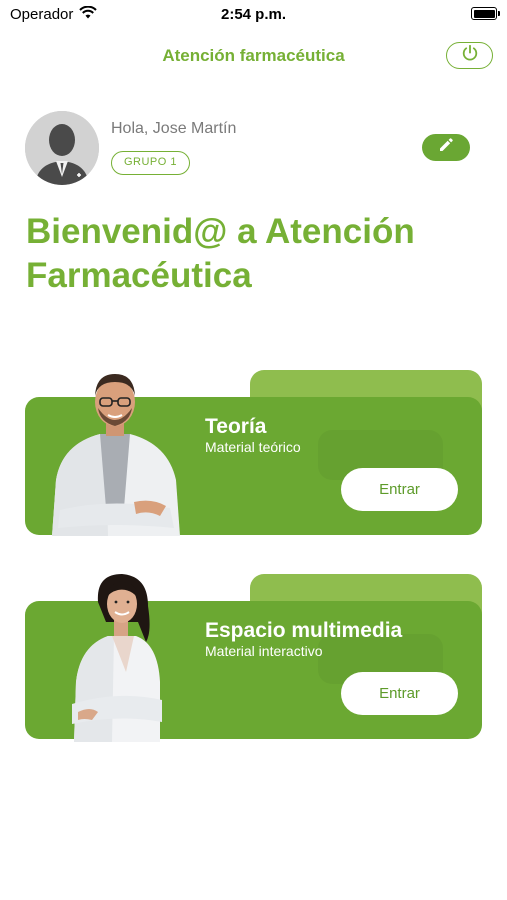 Image resolution: width=507 pixels, height=900 pixels. What do you see at coordinates (139, 275) in the screenshot?
I see `welcome-line-2: Farmacéutica` at bounding box center [139, 275].